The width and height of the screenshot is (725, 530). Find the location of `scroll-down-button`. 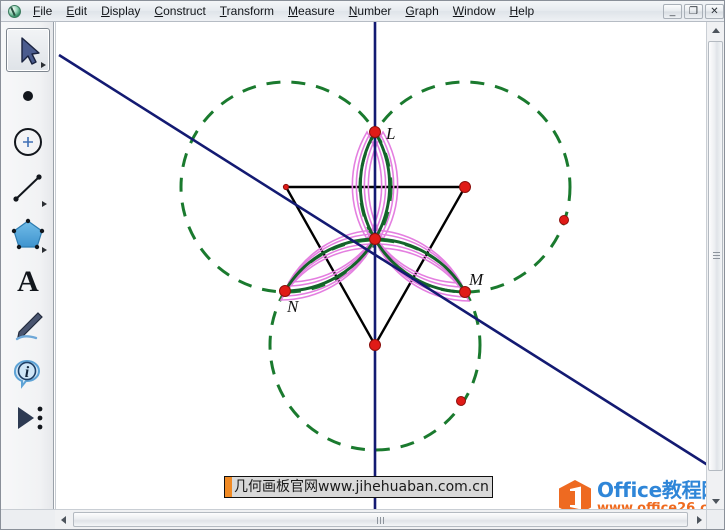

scroll-down-button is located at coordinates (715, 501).